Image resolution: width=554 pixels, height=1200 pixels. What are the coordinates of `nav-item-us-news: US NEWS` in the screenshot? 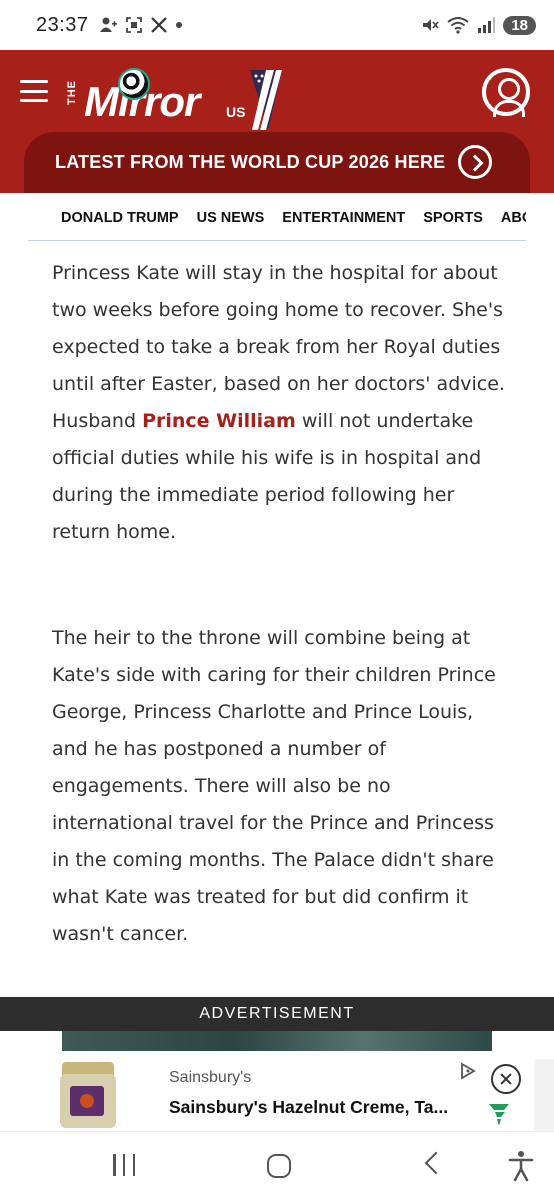 It's located at (231, 218).